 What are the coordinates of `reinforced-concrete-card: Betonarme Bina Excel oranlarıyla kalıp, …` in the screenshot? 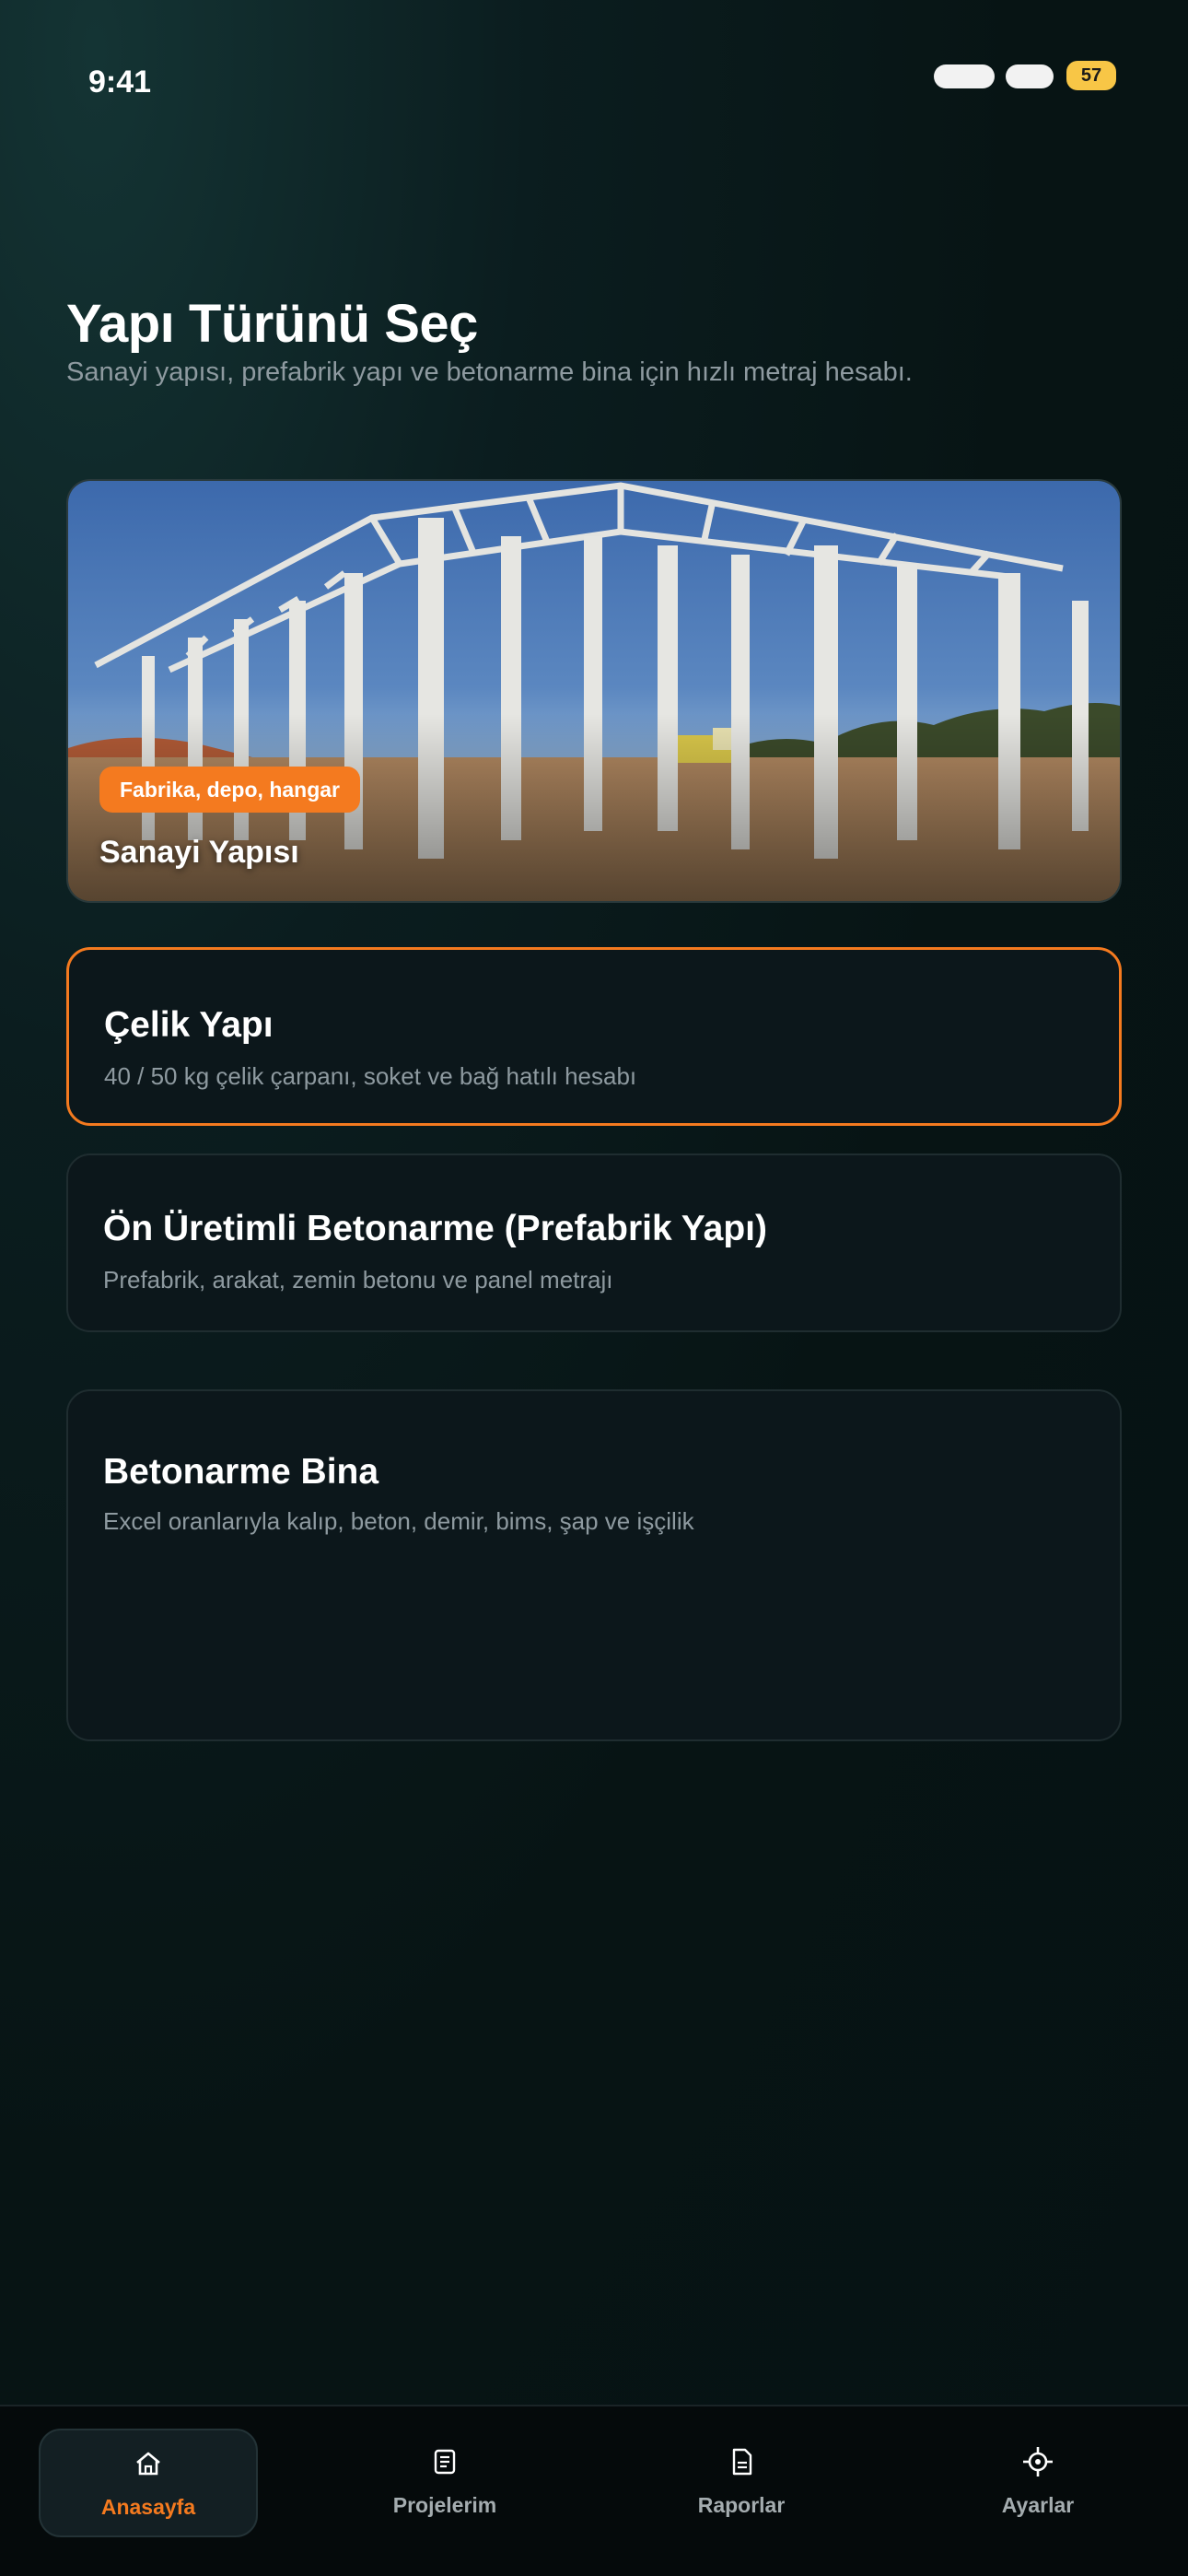 It's located at (594, 1565).